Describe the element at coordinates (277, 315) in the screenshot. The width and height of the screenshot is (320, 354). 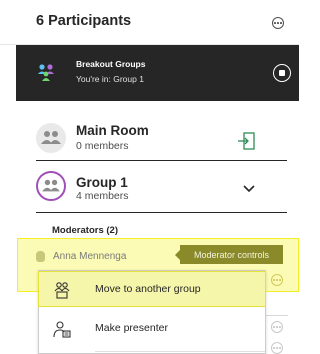
I see `row-divider` at that location.